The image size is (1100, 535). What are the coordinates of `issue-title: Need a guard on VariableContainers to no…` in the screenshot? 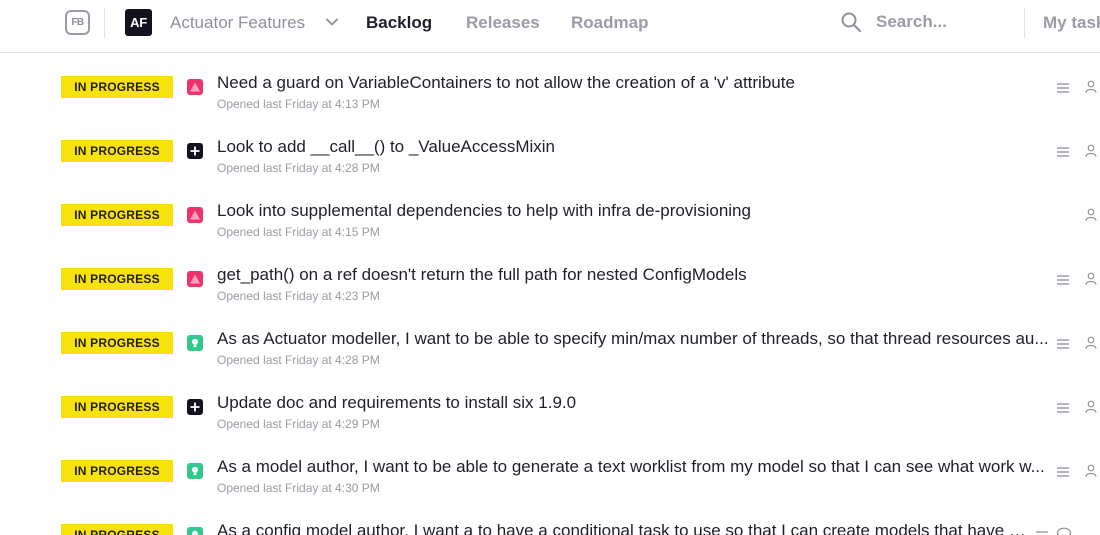 It's located at (633, 83).